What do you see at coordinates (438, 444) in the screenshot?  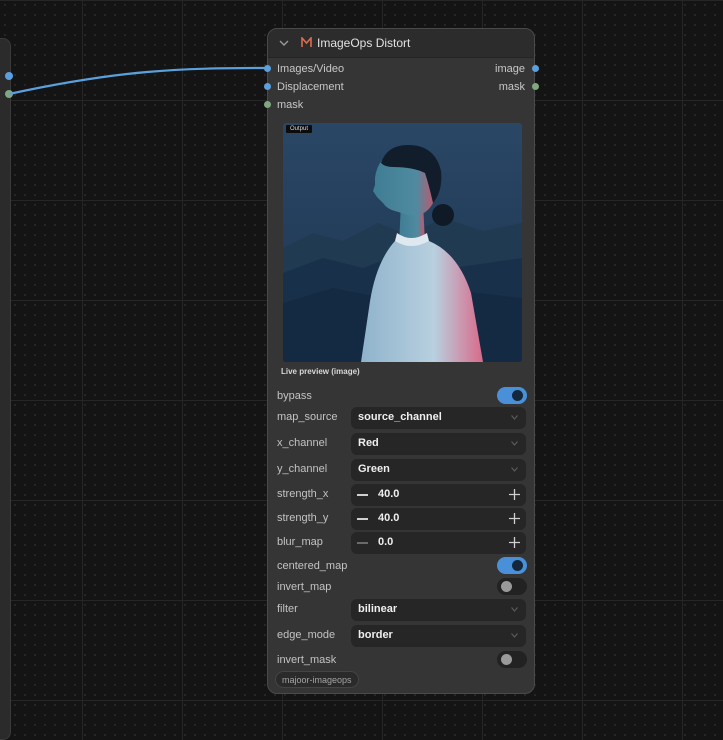 I see `x-channel-dropdown: Red` at bounding box center [438, 444].